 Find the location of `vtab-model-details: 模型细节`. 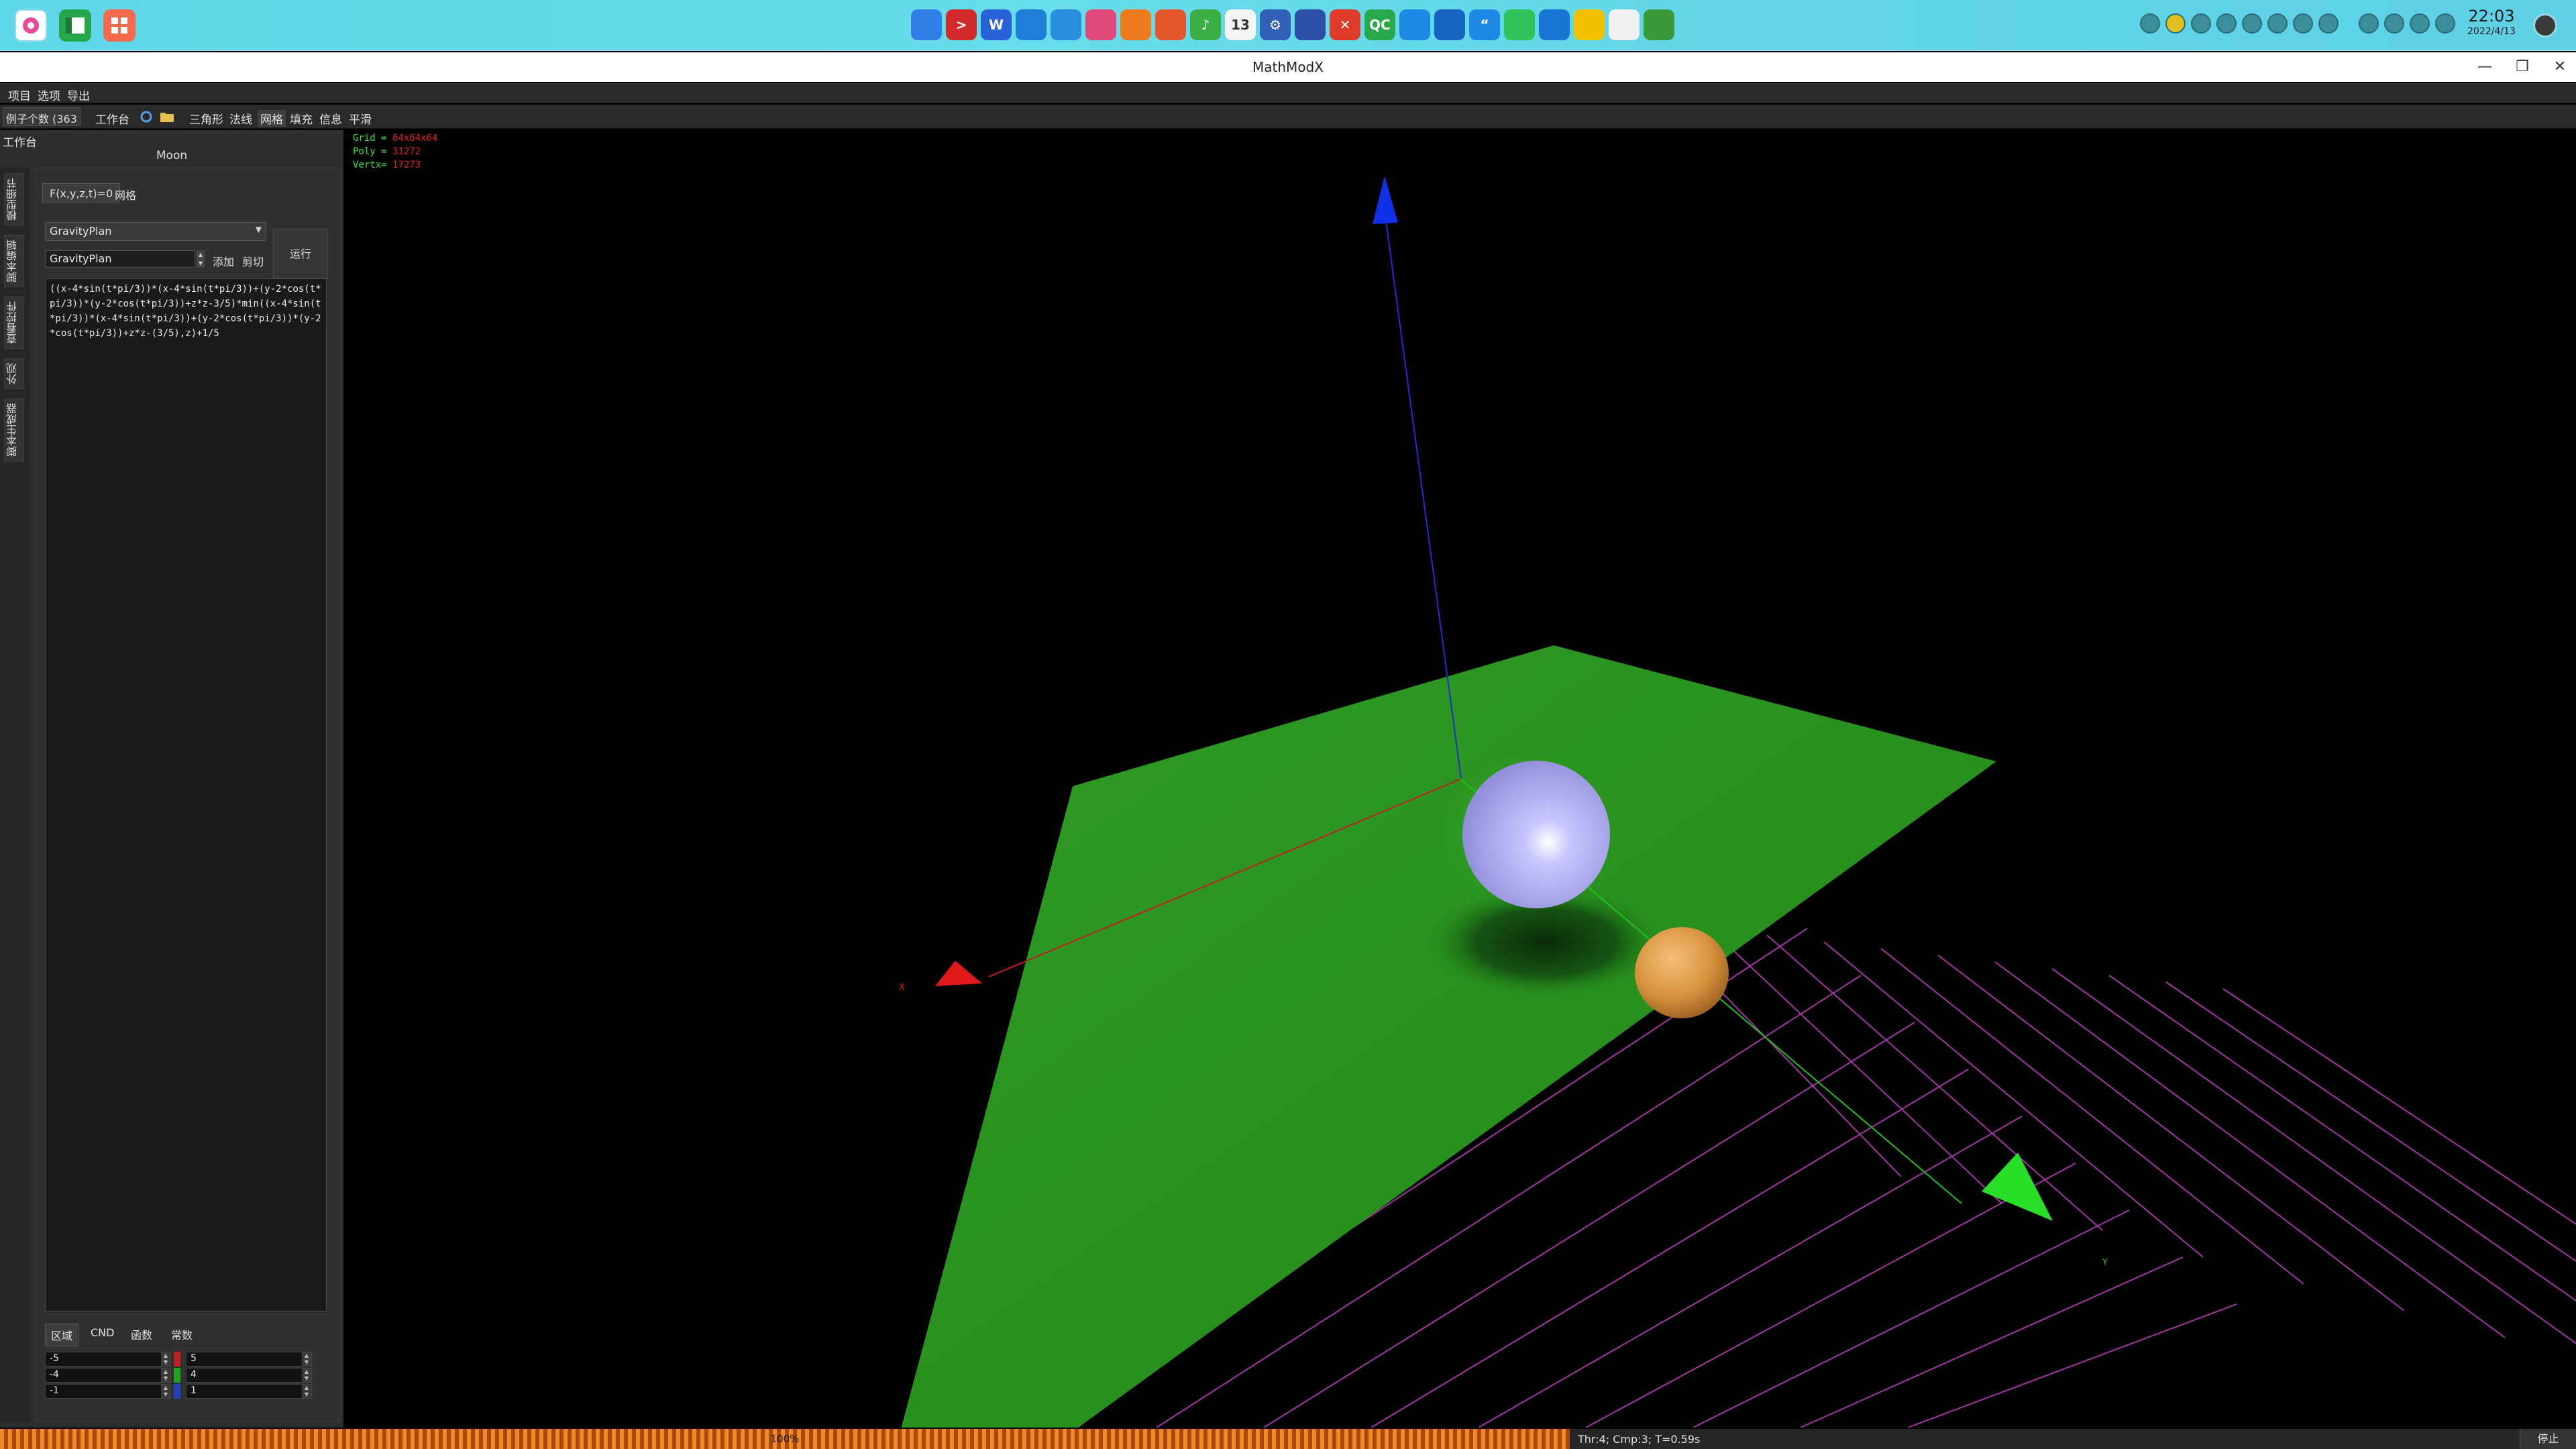

vtab-model-details: 模型细节 is located at coordinates (14, 199).